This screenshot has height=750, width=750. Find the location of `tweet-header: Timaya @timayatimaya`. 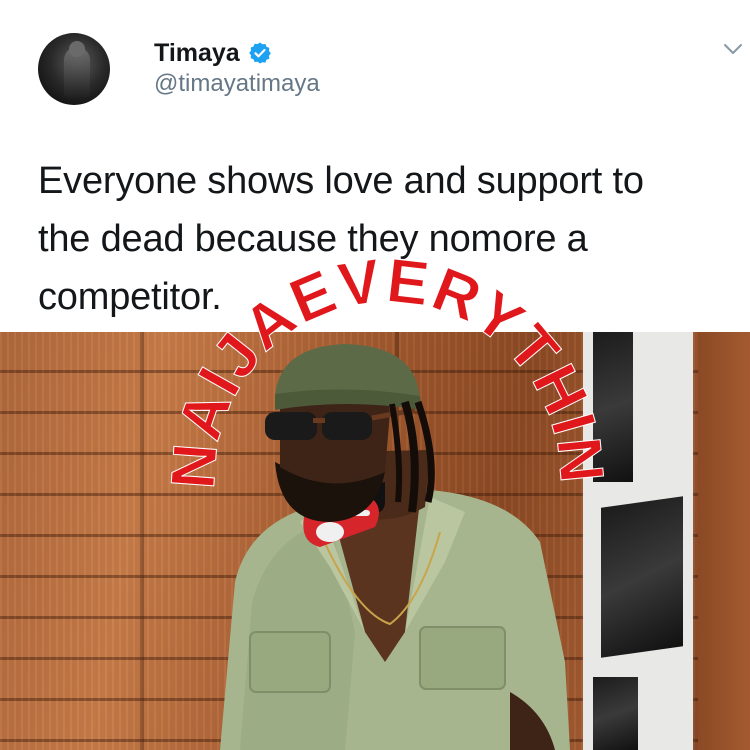

tweet-header: Timaya @timayatimaya is located at coordinates (179, 69).